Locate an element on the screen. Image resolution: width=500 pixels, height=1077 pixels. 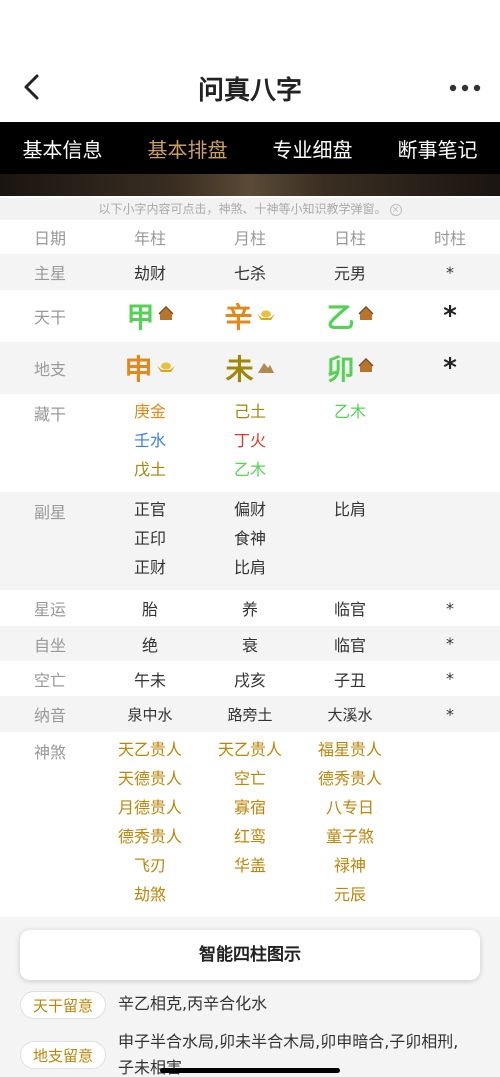
mountain-icon is located at coordinates (266, 368).